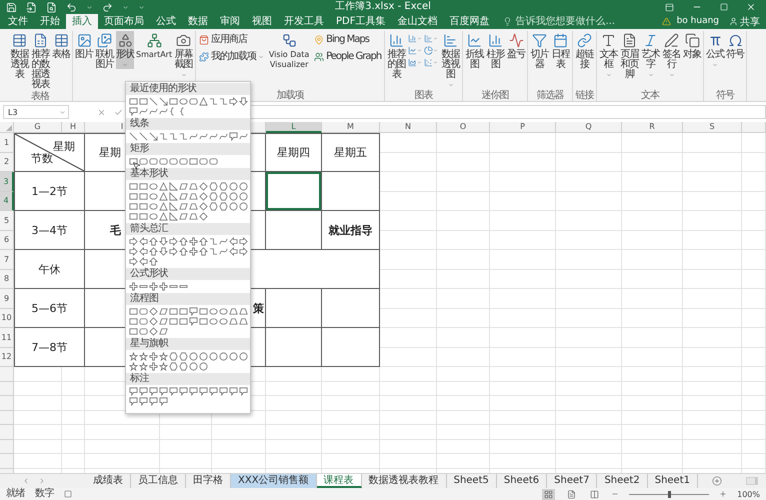 The image size is (766, 500). What do you see at coordinates (361, 21) in the screenshot?
I see `ribbon-tab: PDF工具集` at bounding box center [361, 21].